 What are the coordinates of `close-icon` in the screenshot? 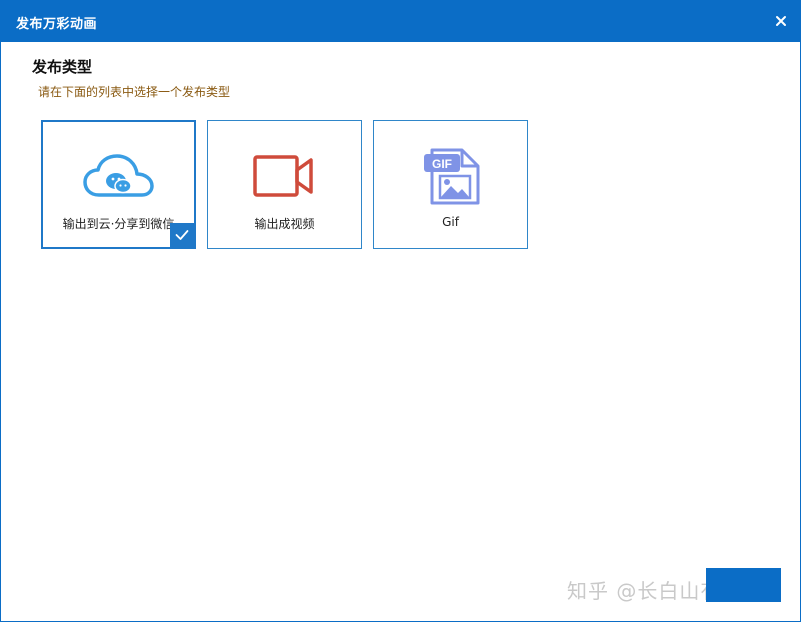 It's located at (781, 21).